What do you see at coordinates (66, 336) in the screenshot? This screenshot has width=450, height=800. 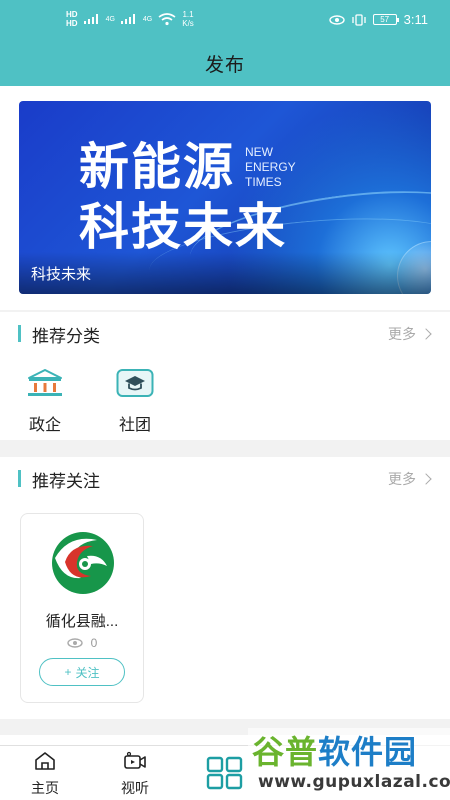 I see `section-title: 推荐分类` at bounding box center [66, 336].